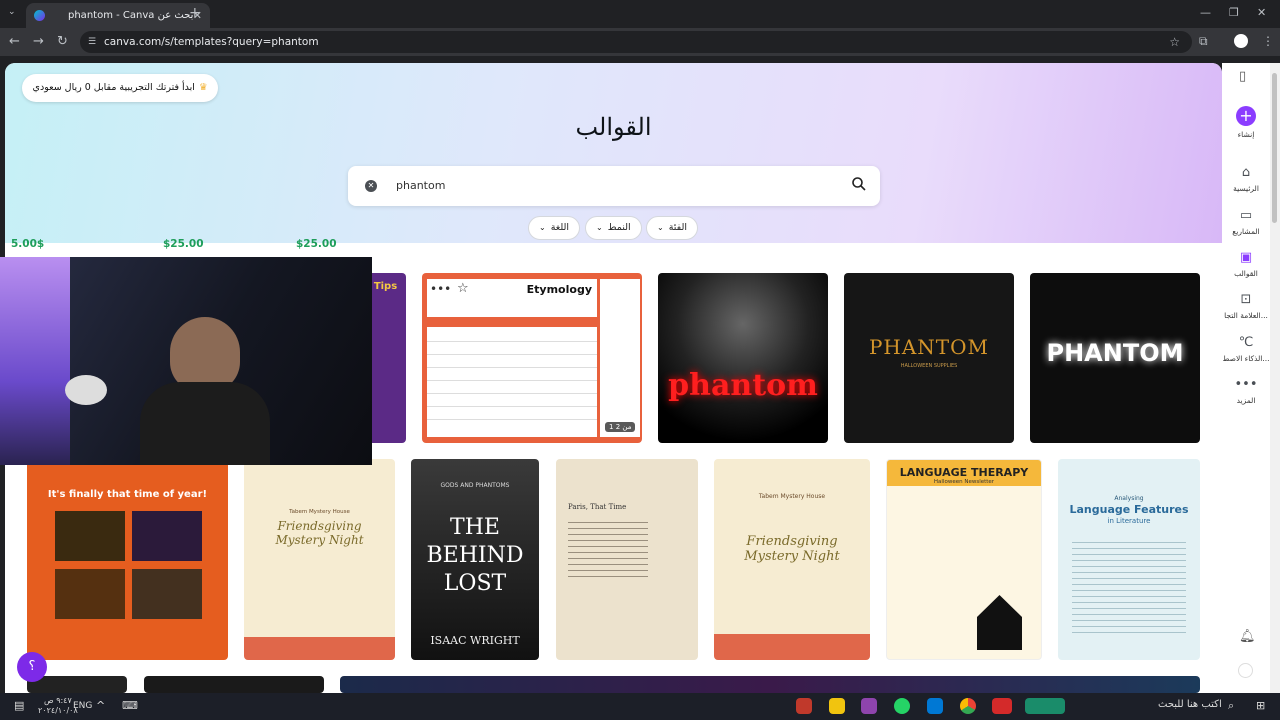  Describe the element at coordinates (1274, 148) in the screenshot. I see `scrollbar-thumb` at that location.